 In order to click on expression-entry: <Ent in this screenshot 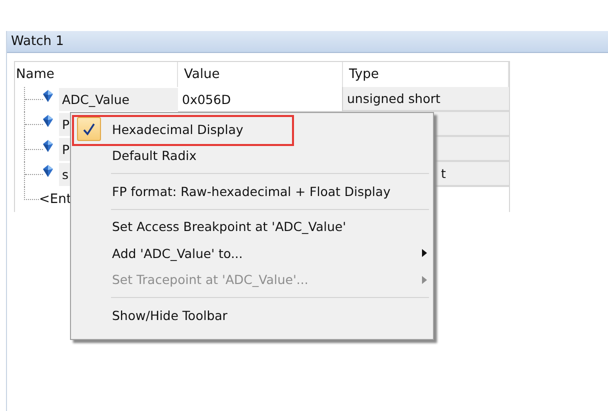, I will do `click(55, 199)`.